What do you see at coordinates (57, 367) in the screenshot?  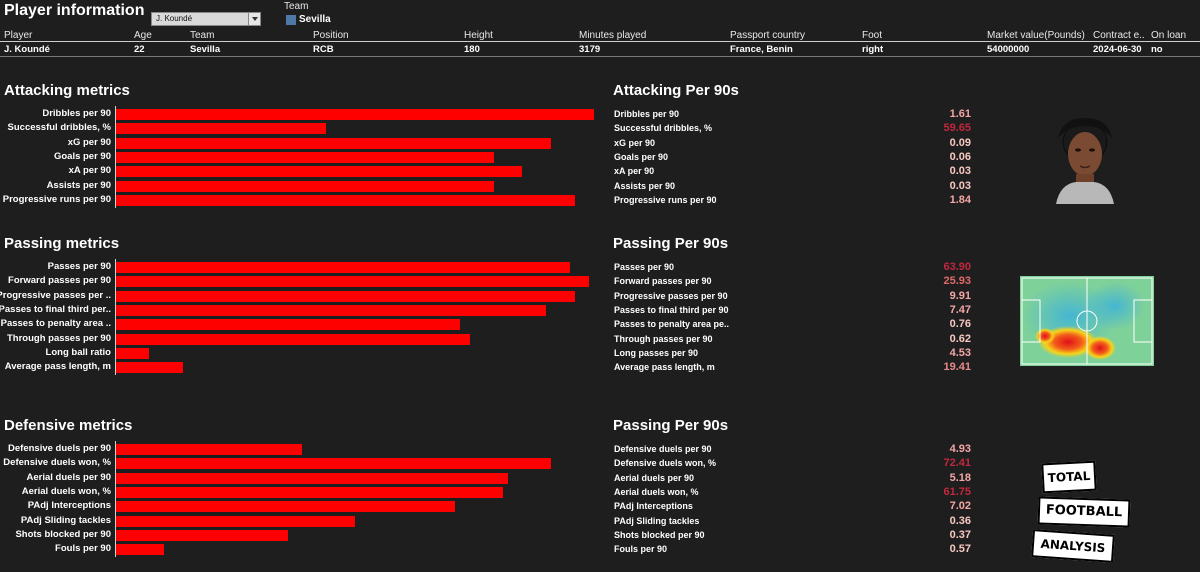 I see `metric-label: Average pass length, m` at bounding box center [57, 367].